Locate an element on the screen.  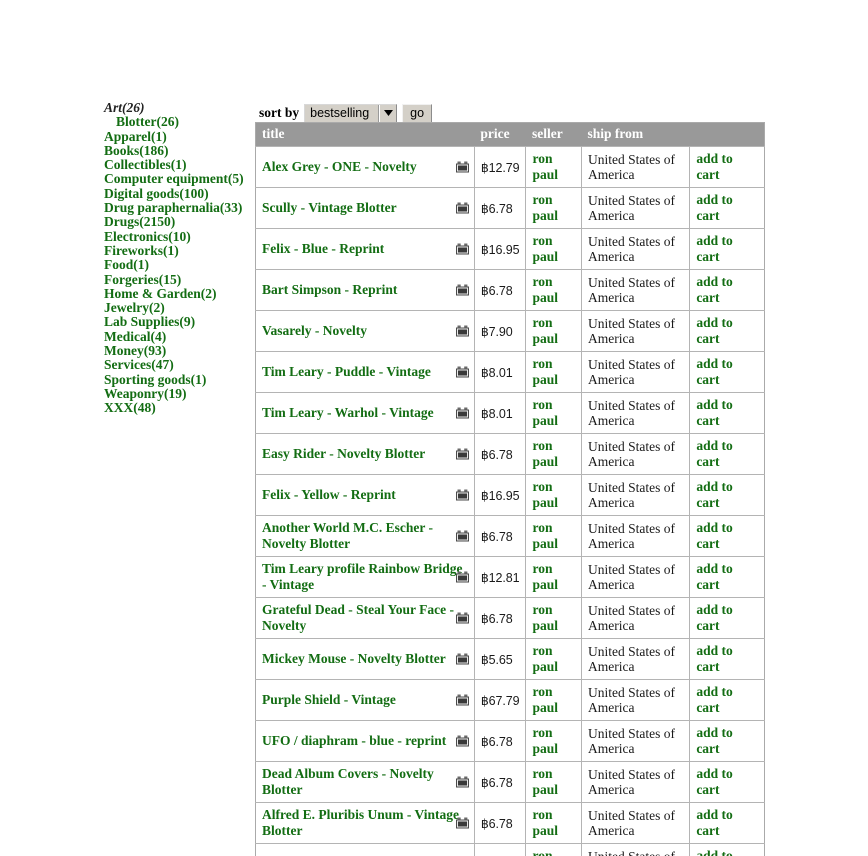
product-title-link: Mickey Mouse - Novelty Blotter is located at coordinates (354, 658).